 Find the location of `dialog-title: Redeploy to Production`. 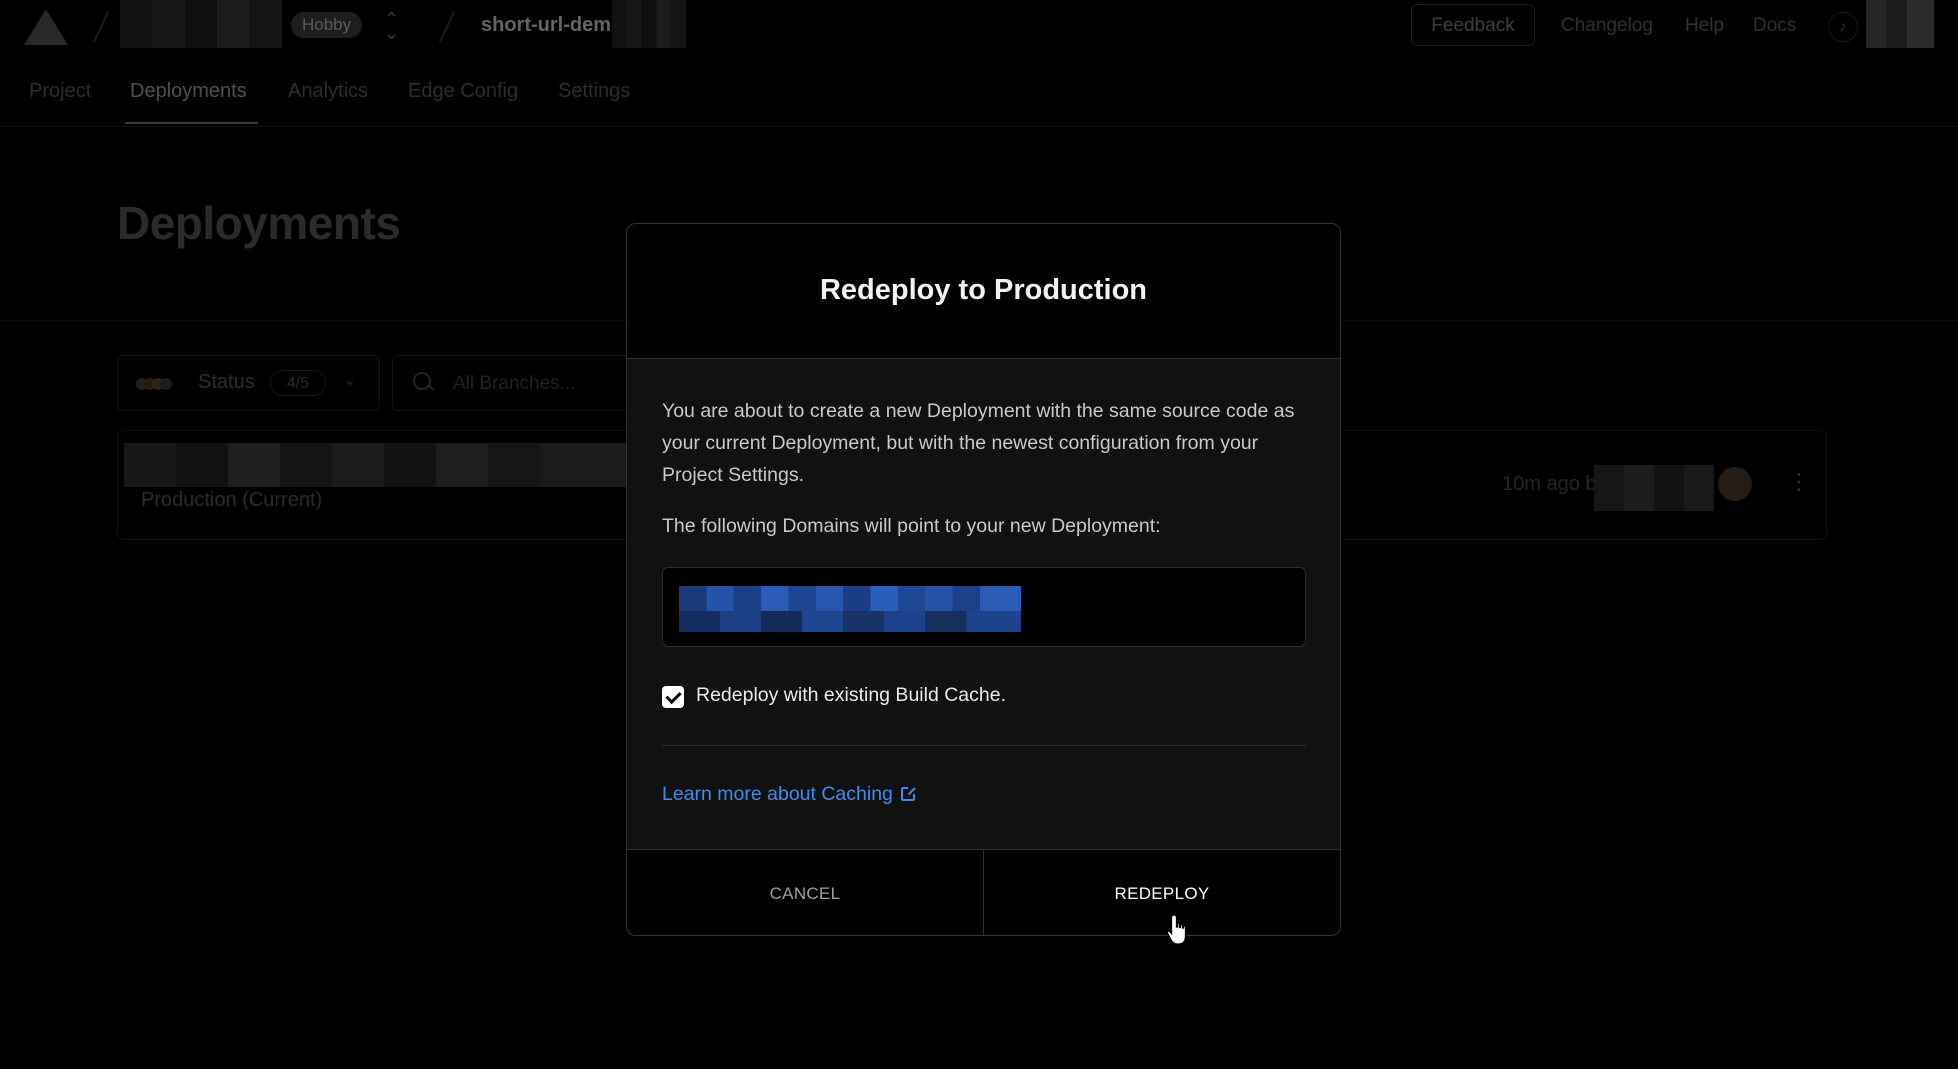

dialog-title: Redeploy to Production is located at coordinates (983, 290).